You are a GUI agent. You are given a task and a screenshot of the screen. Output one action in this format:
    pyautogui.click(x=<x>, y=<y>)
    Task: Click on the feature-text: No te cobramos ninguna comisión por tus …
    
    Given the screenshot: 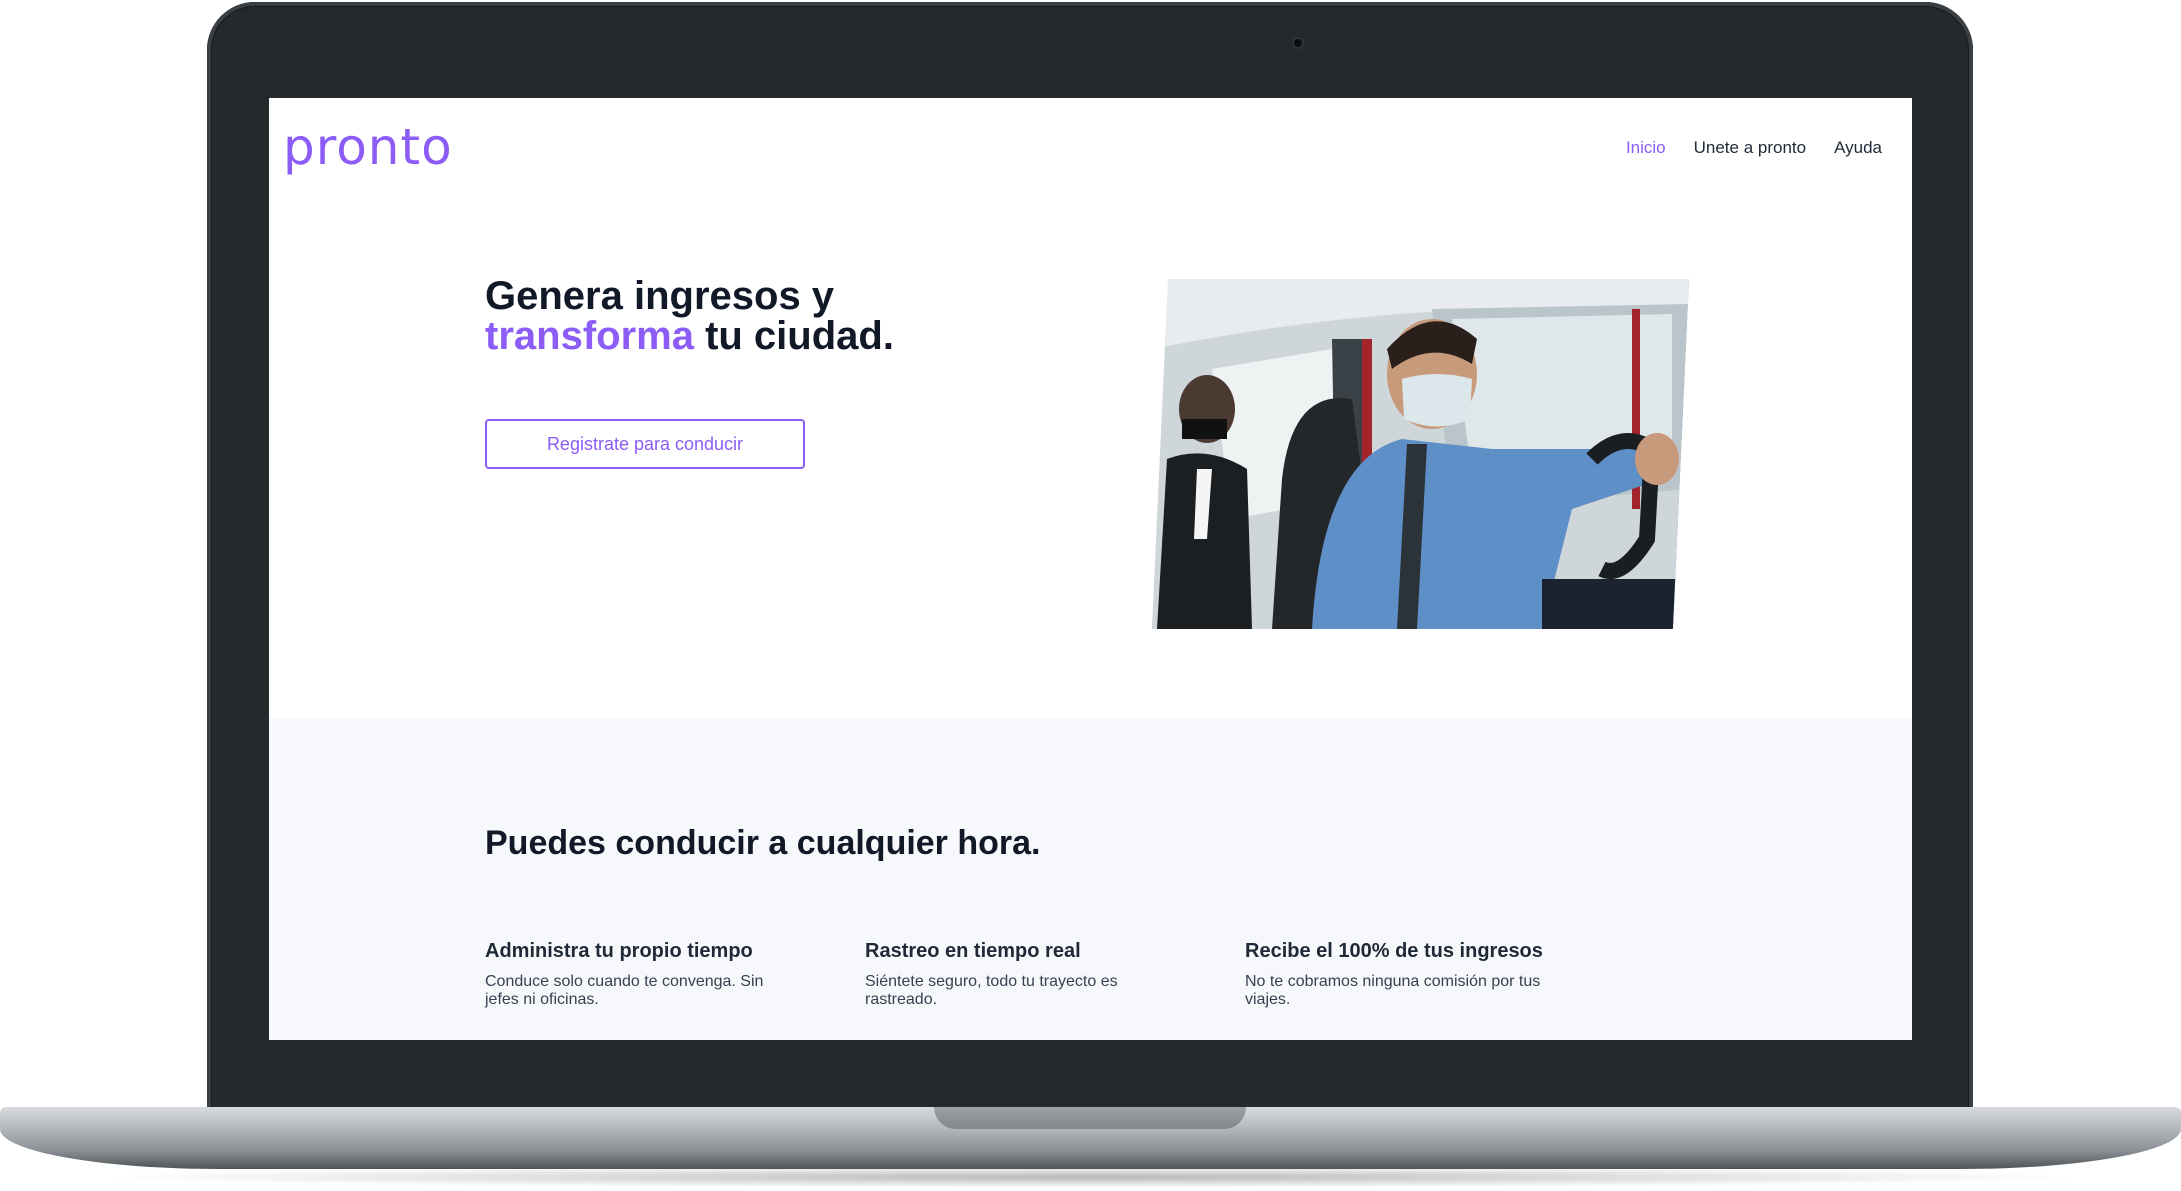 What is the action you would take?
    pyautogui.click(x=1393, y=990)
    